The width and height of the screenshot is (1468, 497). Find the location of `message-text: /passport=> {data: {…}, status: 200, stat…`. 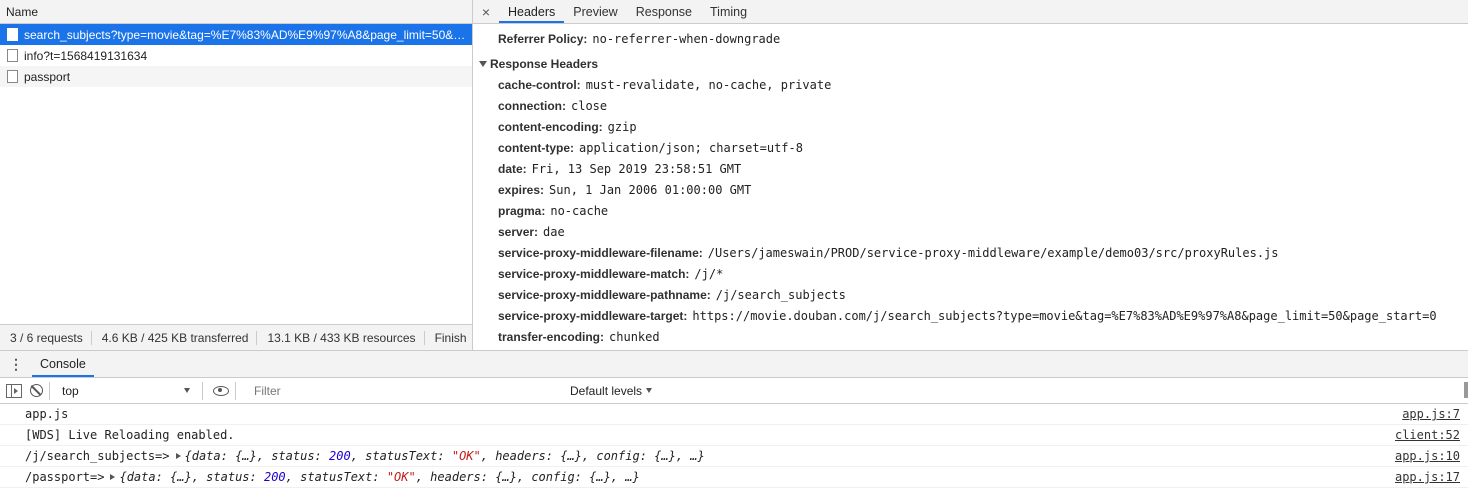

message-text: /passport=> {data: {…}, status: 200, stat… is located at coordinates (710, 477).